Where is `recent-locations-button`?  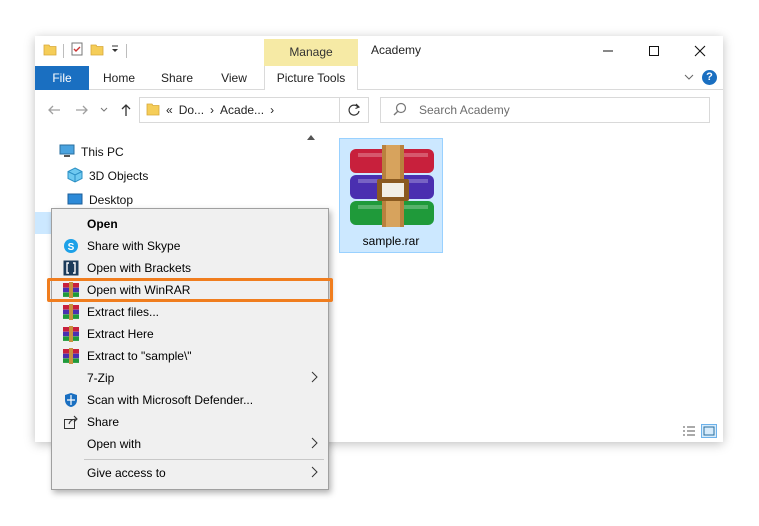
recent-locations-button is located at coordinates (104, 110).